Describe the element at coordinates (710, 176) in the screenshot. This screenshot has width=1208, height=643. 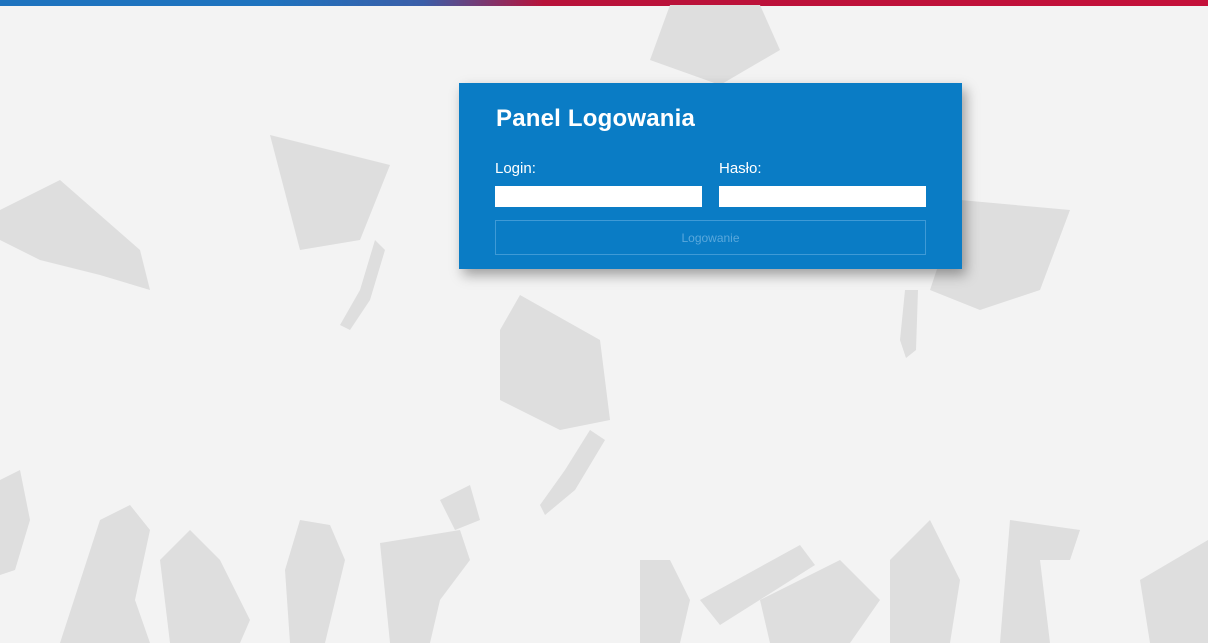
I see `login-panel: Panel Logowania Login: Hasło: Logowanie` at that location.